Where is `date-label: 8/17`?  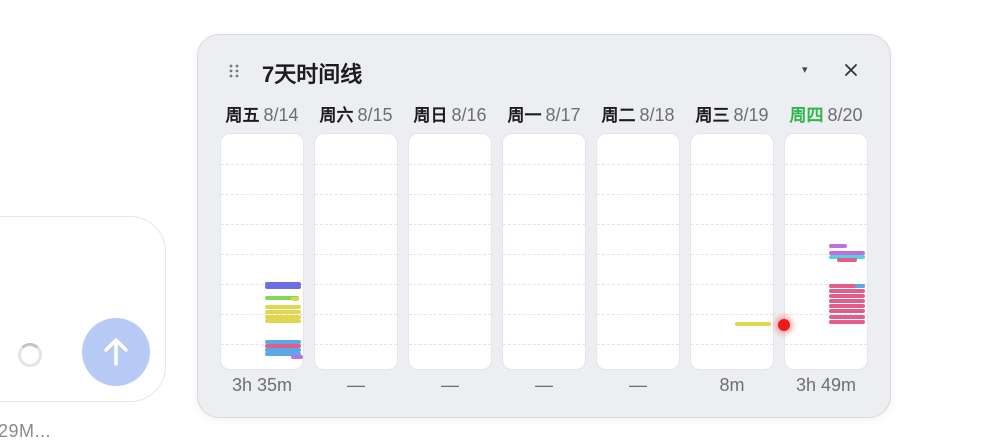
date-label: 8/17 is located at coordinates (563, 115).